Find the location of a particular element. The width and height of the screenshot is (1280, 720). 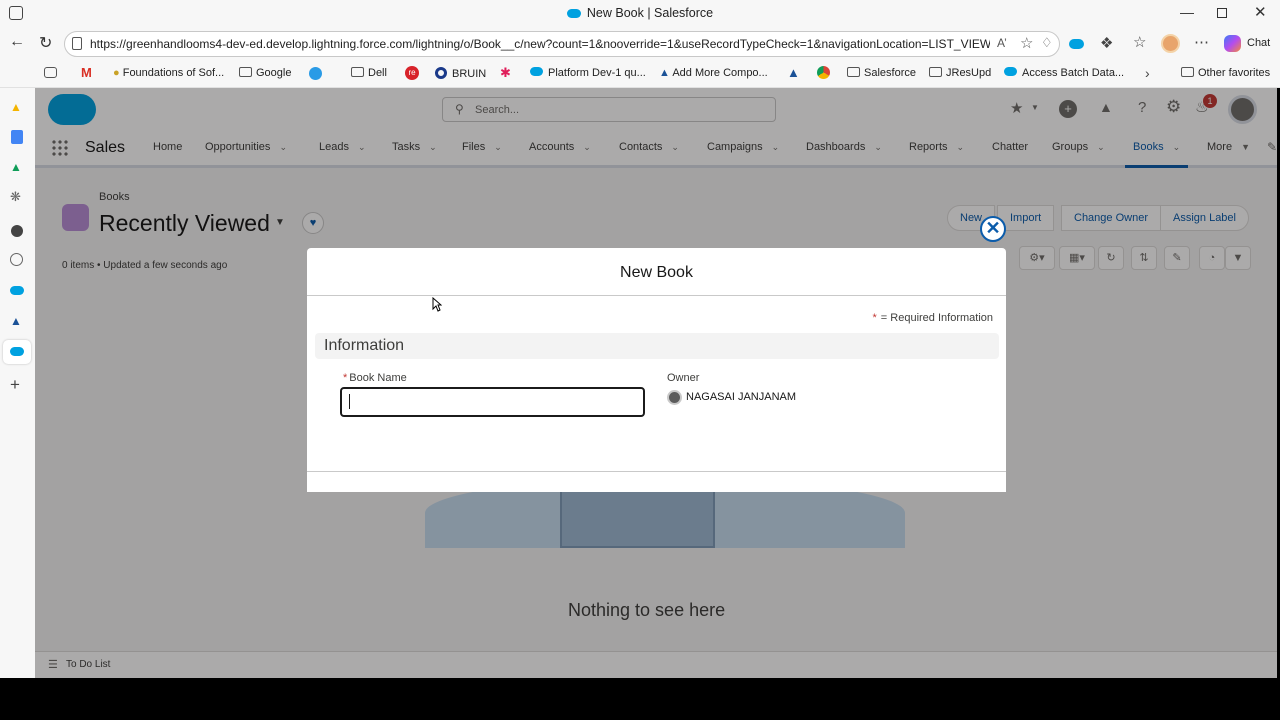

section-title: Information is located at coordinates (364, 345).